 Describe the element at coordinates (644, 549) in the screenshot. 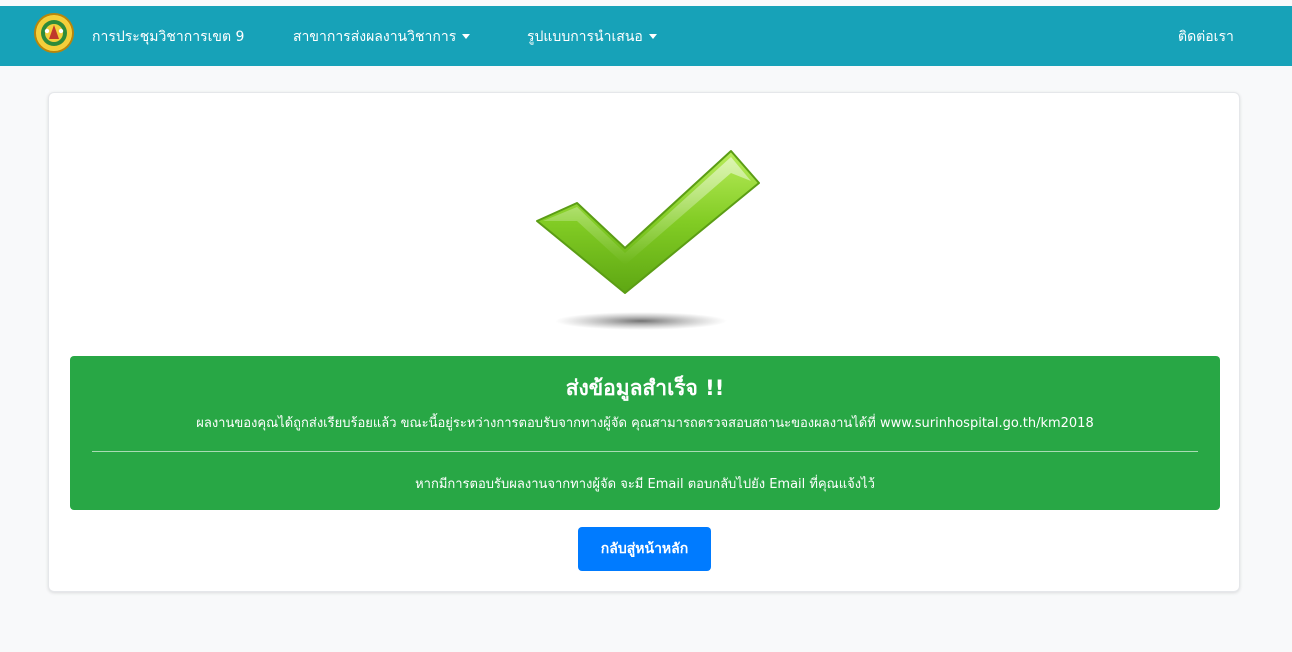

I see `back-to-home-button: กลับสู่หน้าหลัก` at that location.